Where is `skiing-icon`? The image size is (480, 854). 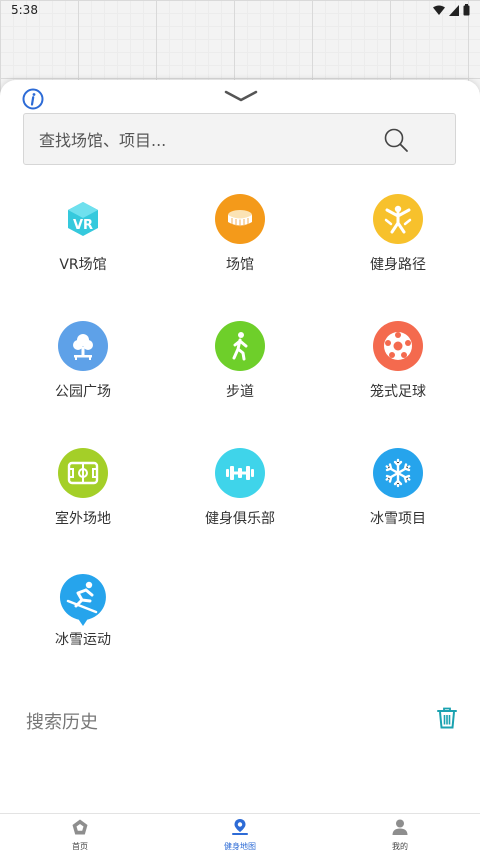 skiing-icon is located at coordinates (83, 600).